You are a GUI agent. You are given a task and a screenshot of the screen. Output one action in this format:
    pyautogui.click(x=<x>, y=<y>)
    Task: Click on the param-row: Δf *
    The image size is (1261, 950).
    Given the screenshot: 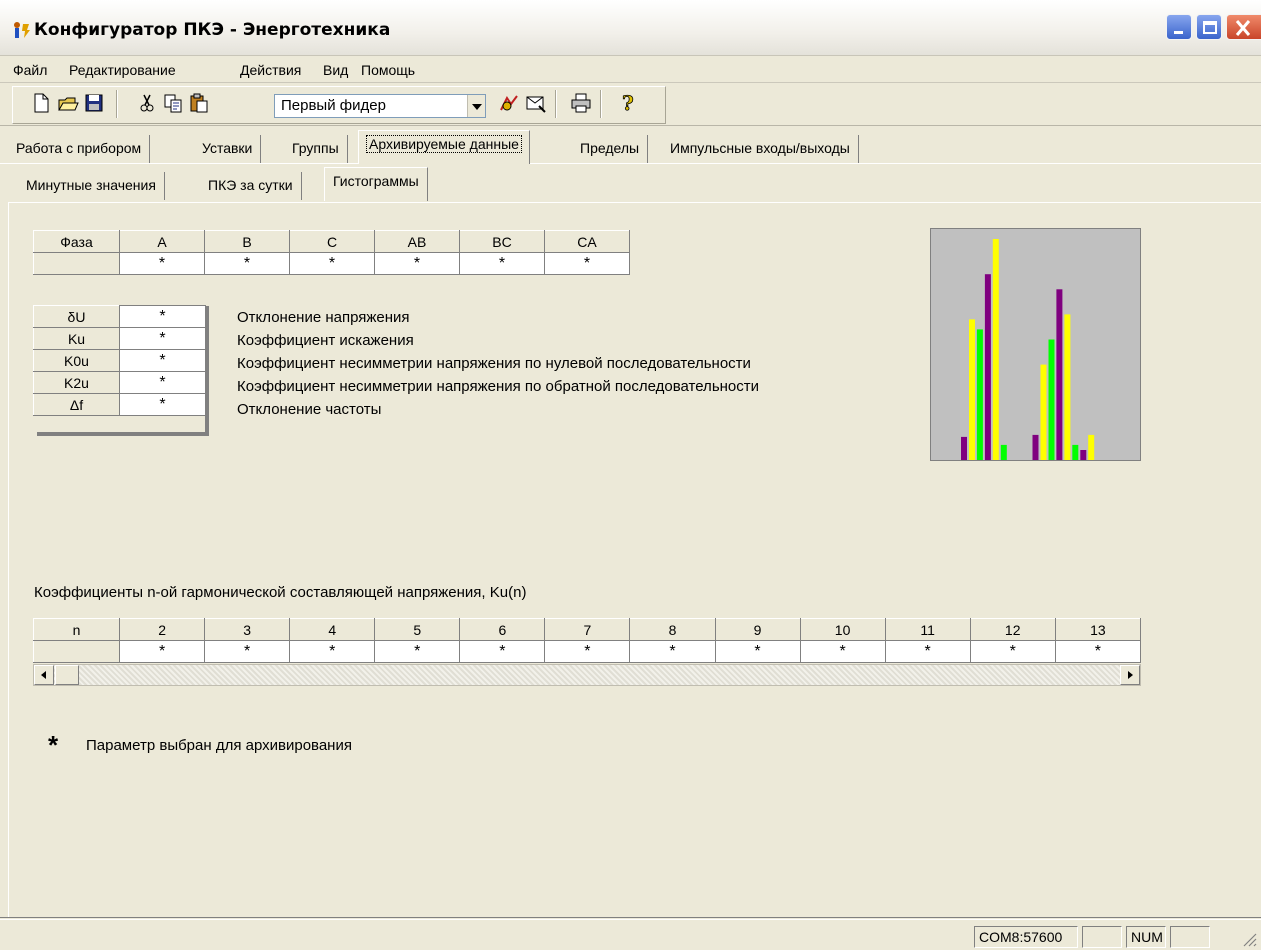 What is the action you would take?
    pyautogui.click(x=119, y=404)
    